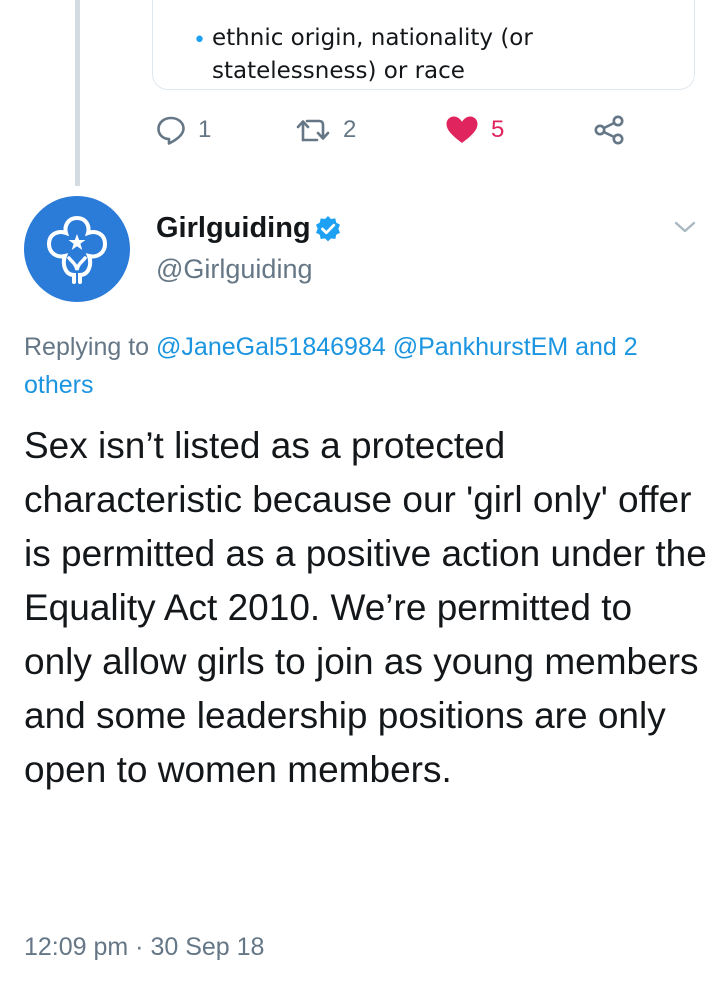 The height and width of the screenshot is (992, 713). I want to click on author-display-name: Girlguiding, so click(233, 228).